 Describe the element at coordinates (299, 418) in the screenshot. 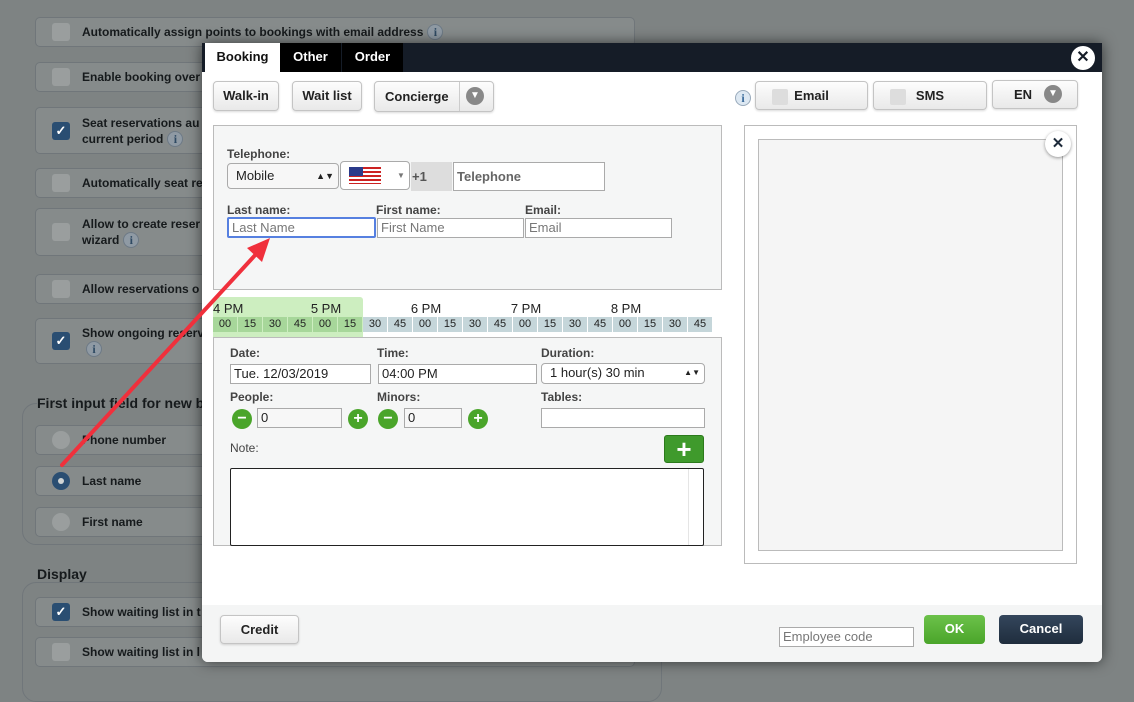

I see `people-input: 0` at that location.